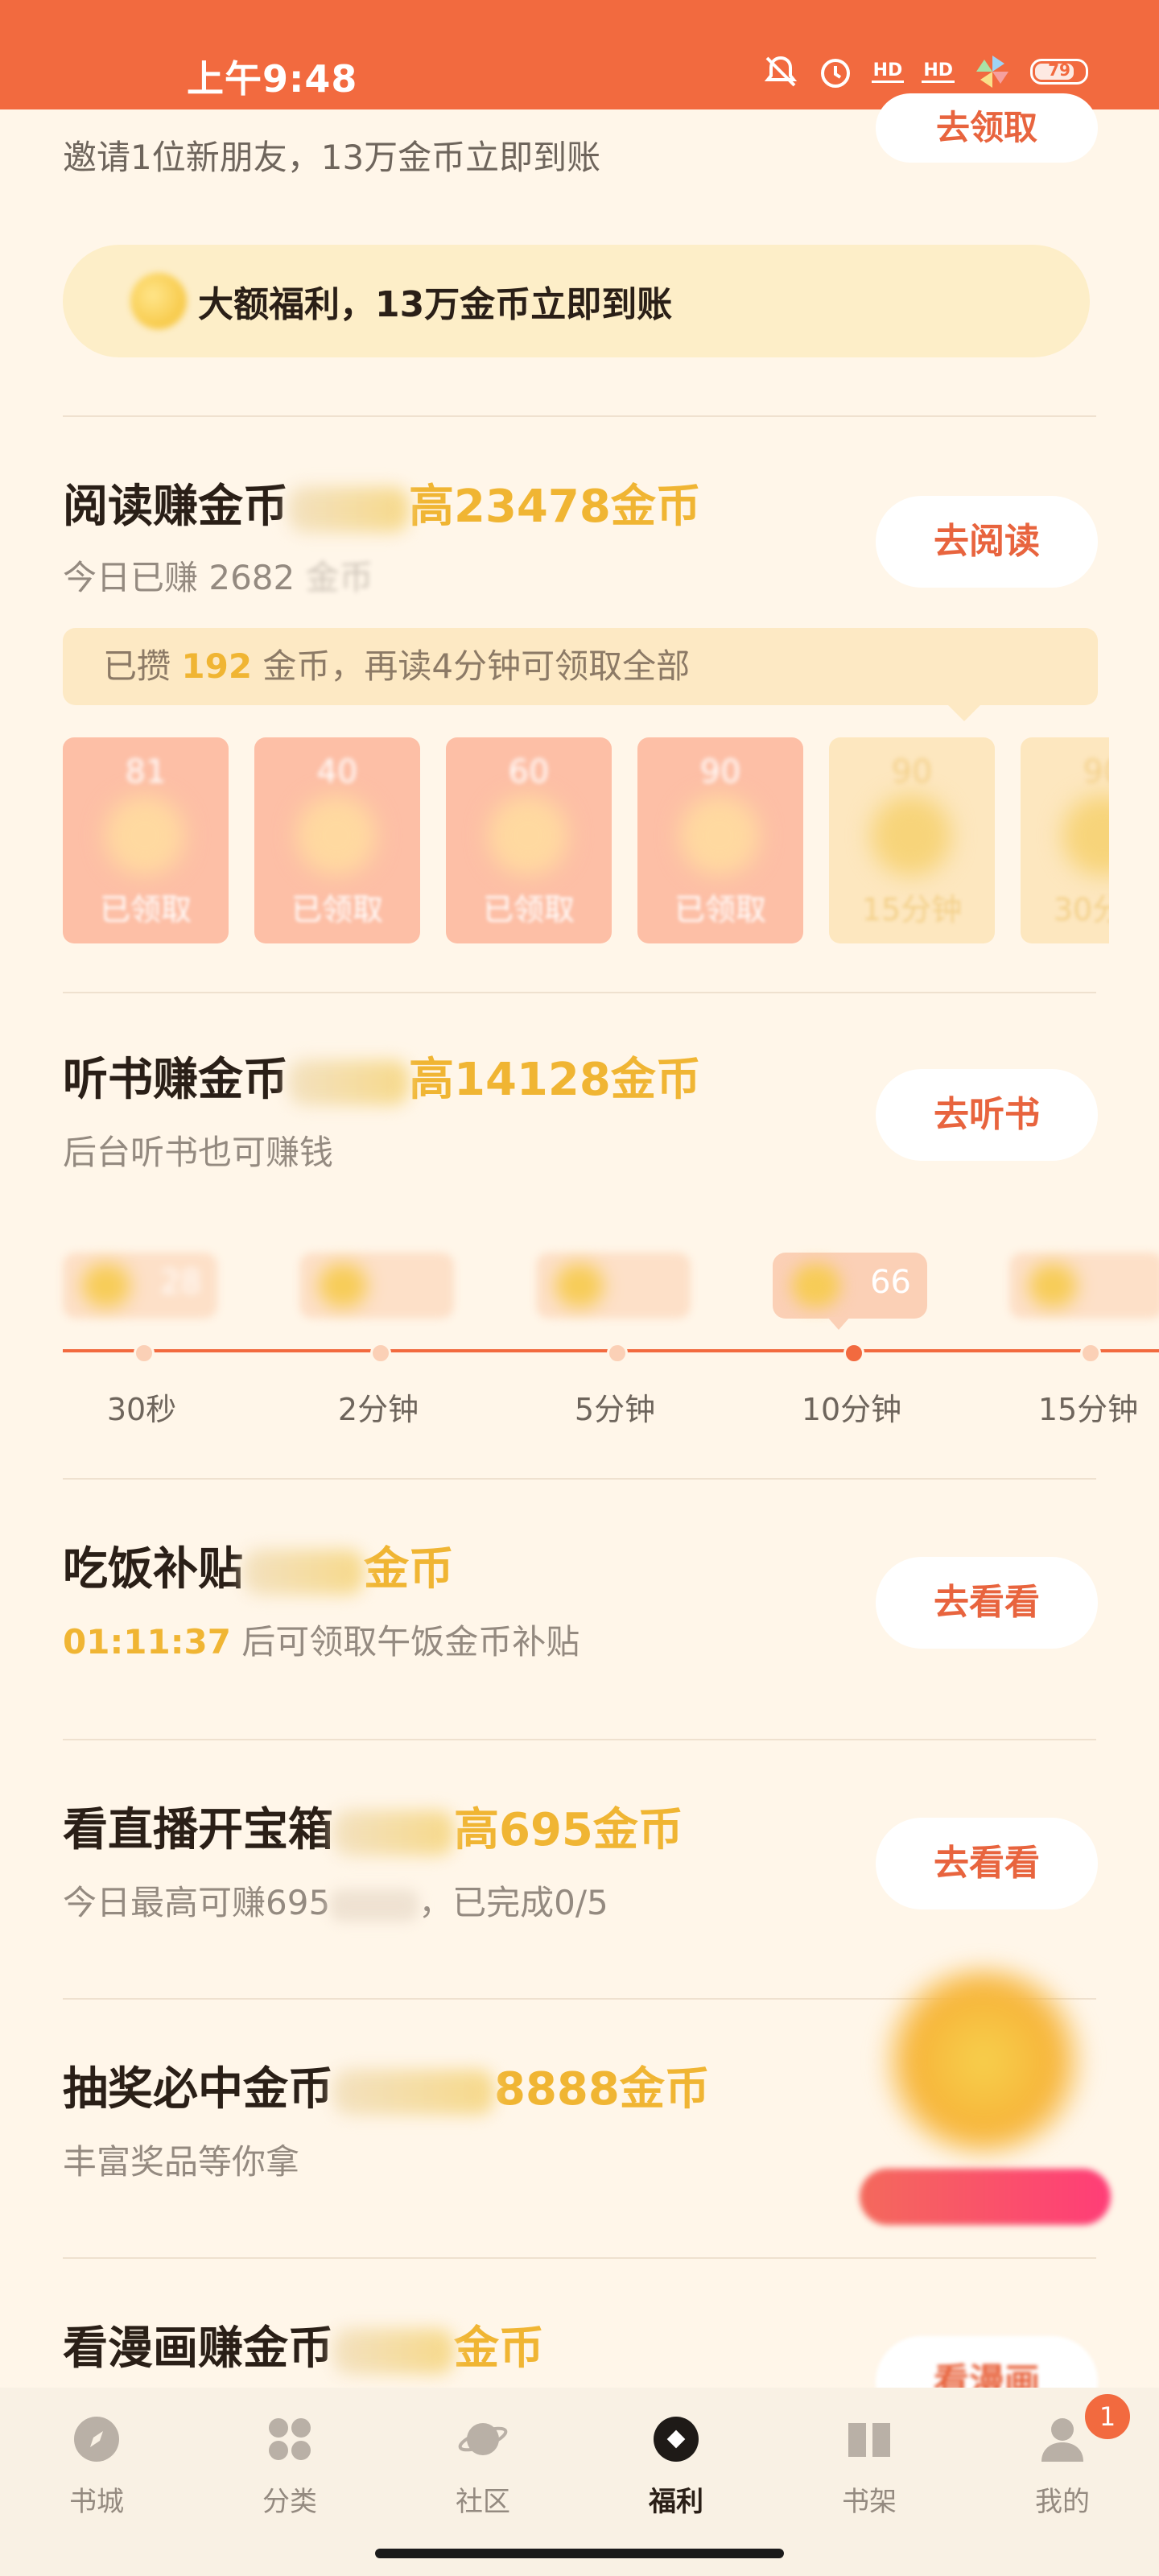 Image resolution: width=1159 pixels, height=2576 pixels. Describe the element at coordinates (337, 840) in the screenshot. I see `reward-card: 40 已领取` at that location.